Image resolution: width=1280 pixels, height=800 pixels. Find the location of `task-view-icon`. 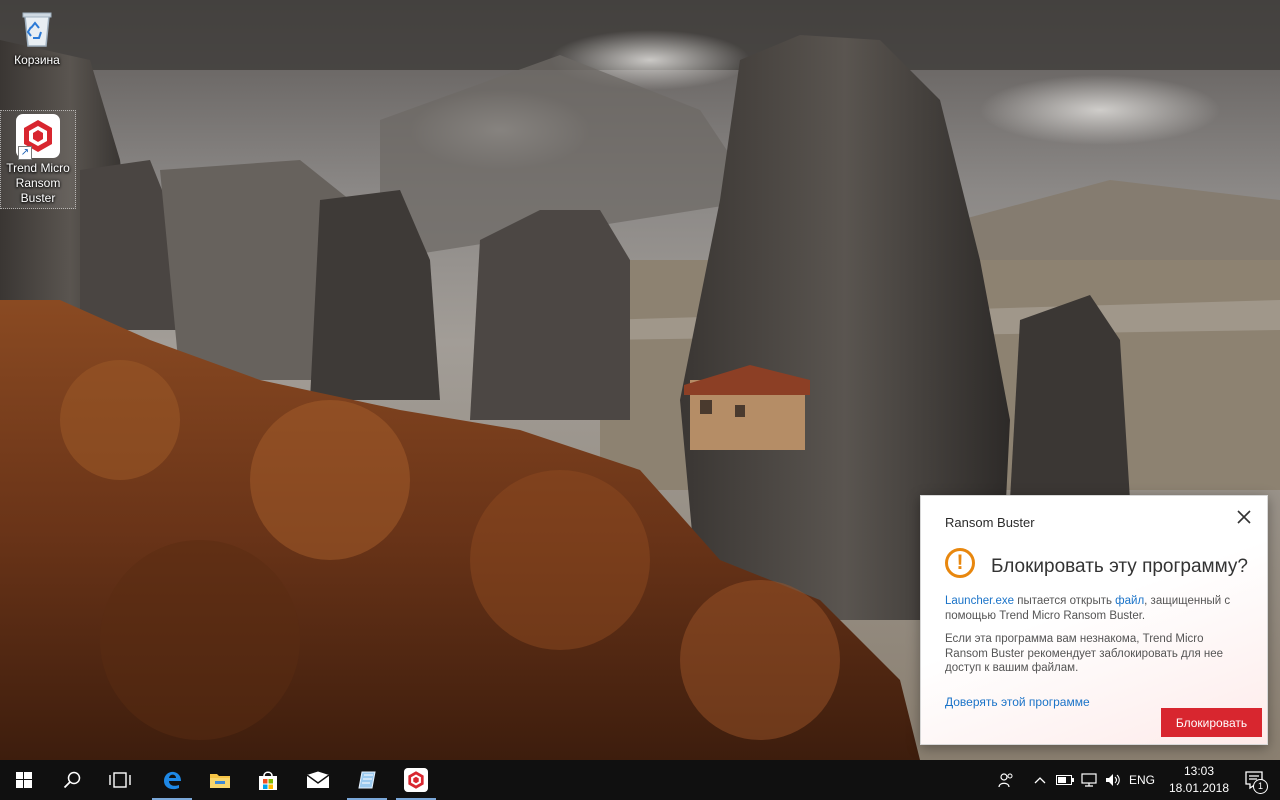

task-view-icon is located at coordinates (120, 780).